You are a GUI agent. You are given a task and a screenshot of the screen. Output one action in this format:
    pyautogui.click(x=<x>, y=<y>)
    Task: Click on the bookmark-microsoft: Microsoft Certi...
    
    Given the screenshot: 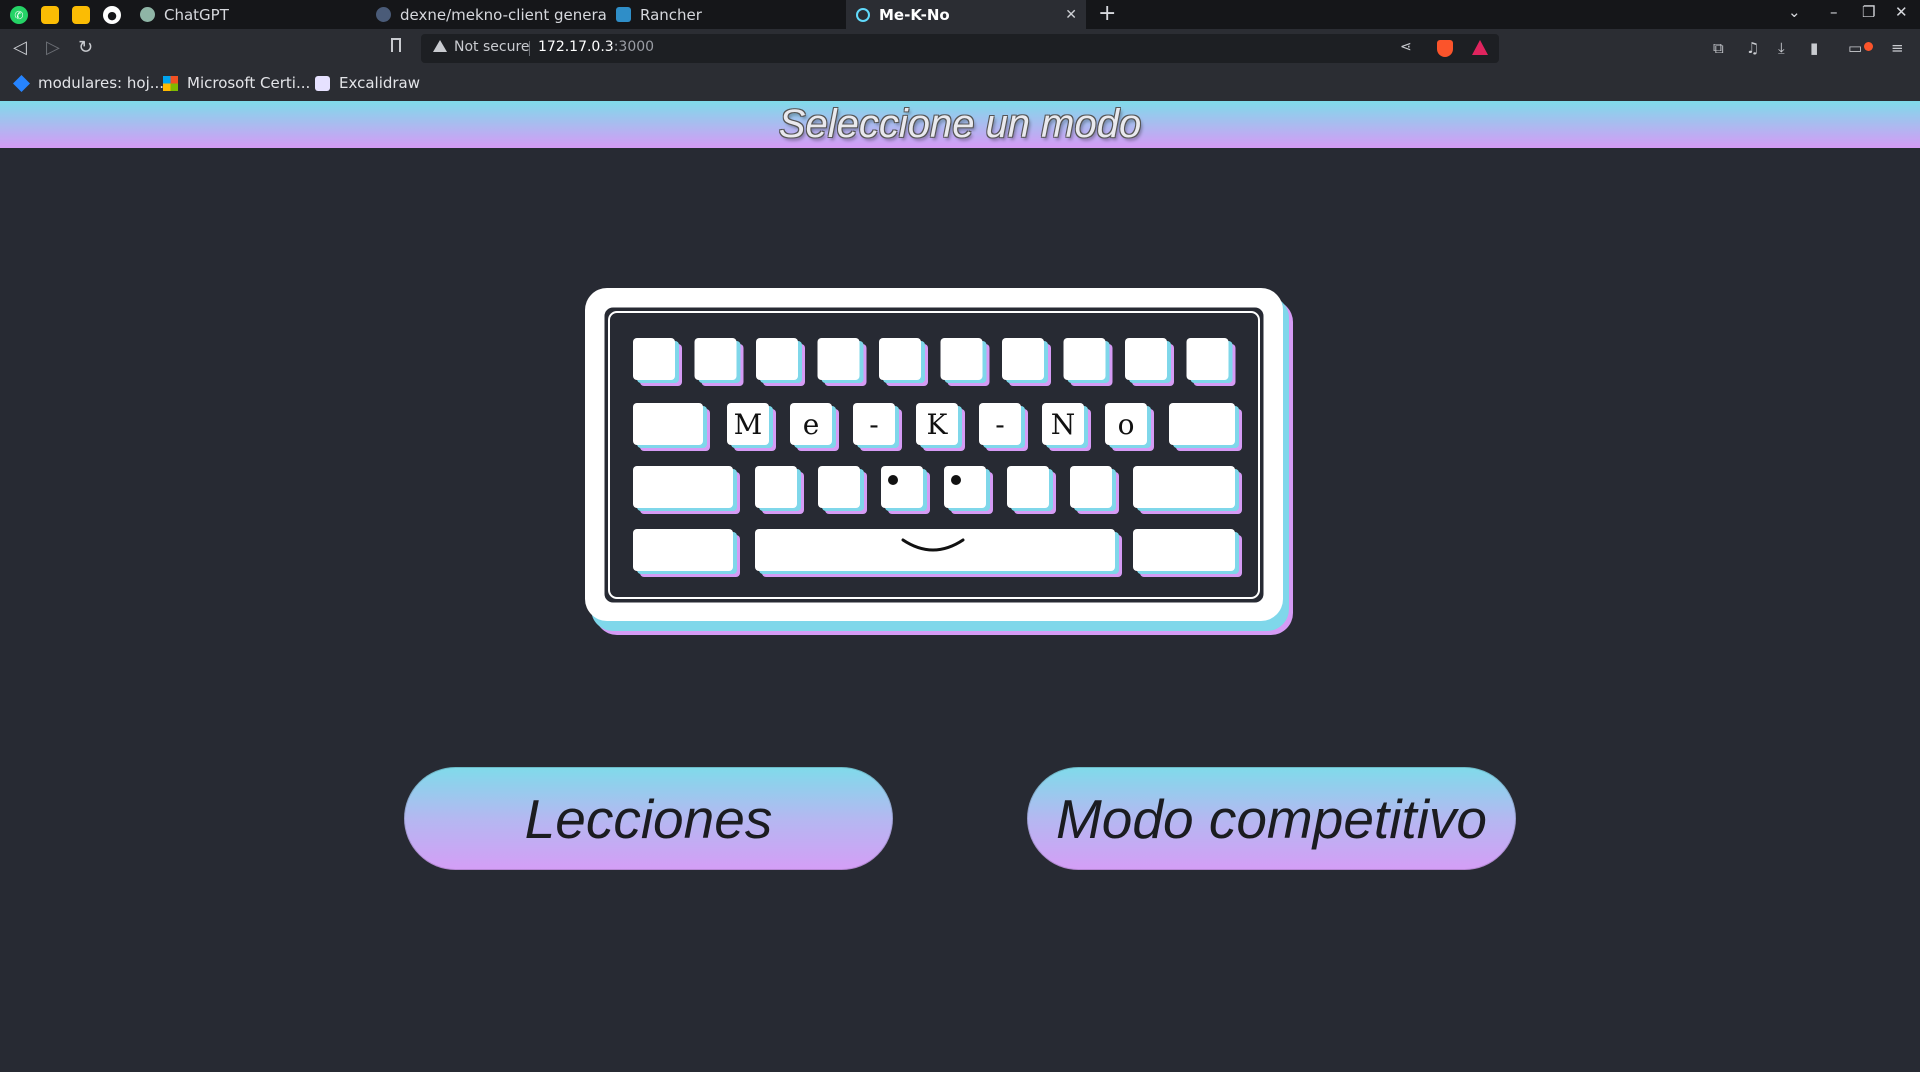 What is the action you would take?
    pyautogui.click(x=236, y=83)
    